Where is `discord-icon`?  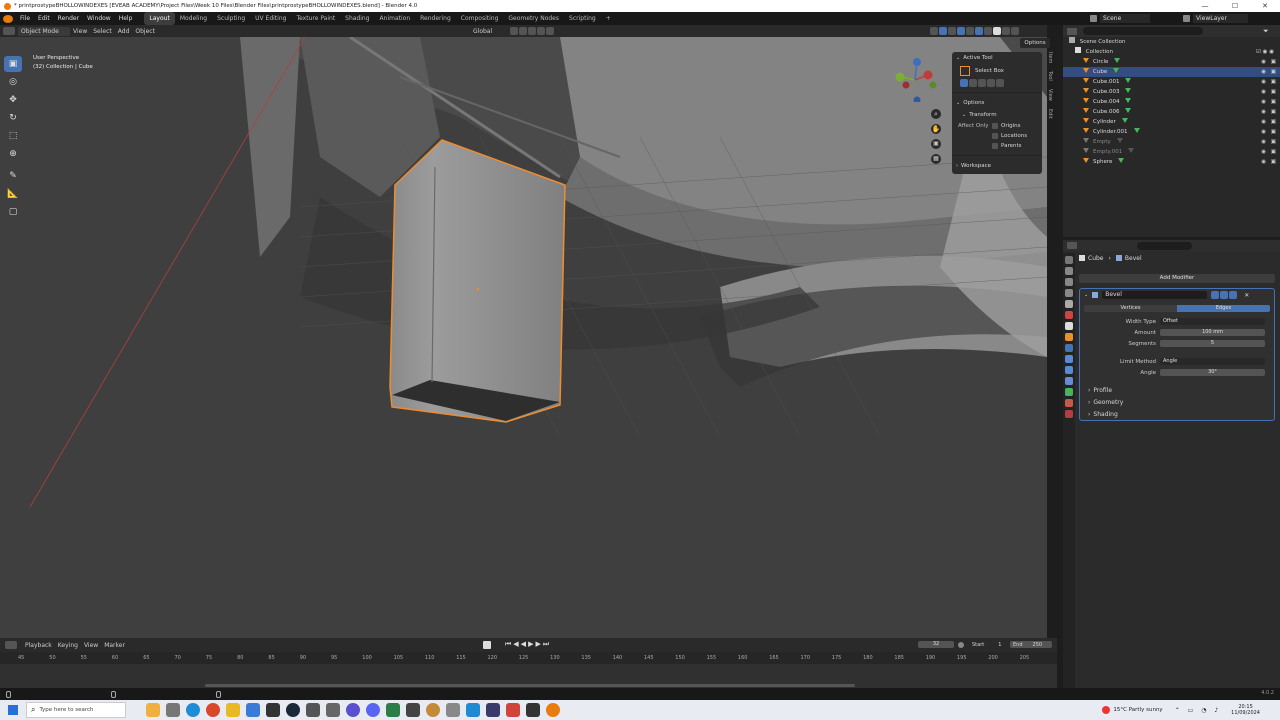 discord-icon is located at coordinates (373, 710).